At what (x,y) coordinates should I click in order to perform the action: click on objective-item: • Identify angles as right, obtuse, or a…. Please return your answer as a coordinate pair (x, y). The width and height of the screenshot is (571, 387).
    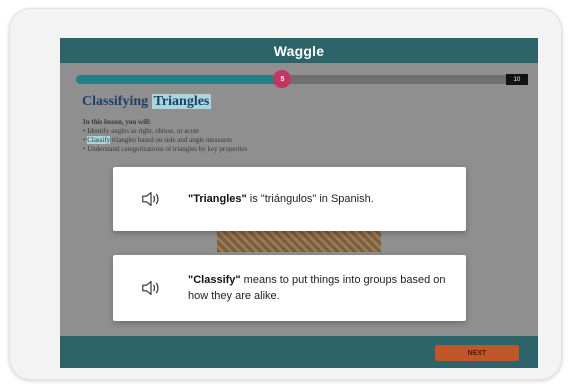
    Looking at the image, I should click on (165, 131).